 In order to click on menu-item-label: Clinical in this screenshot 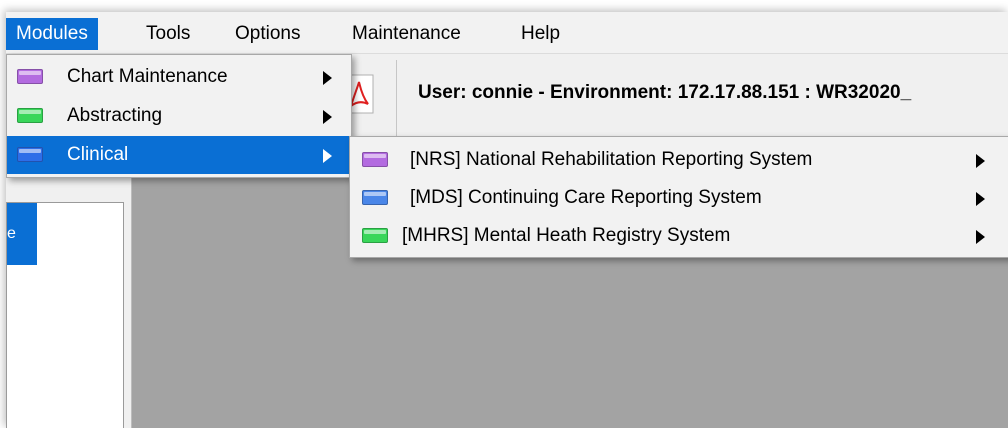, I will do `click(98, 154)`.